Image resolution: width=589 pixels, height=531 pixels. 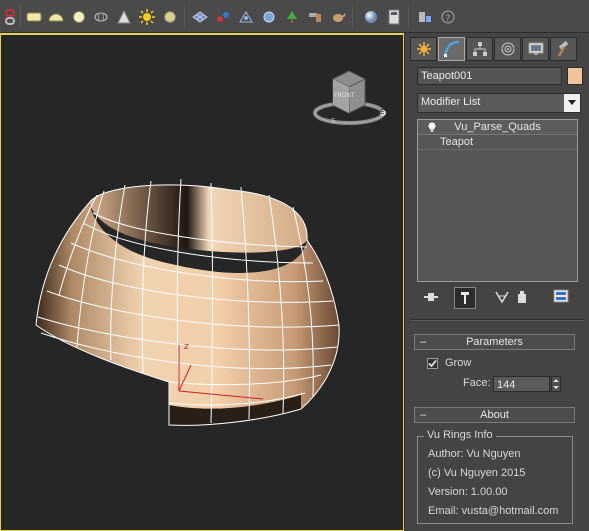 I want to click on face-spinner-arrows, so click(x=556, y=384).